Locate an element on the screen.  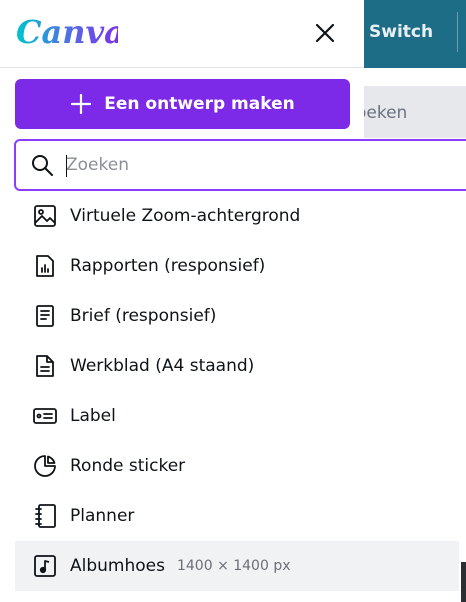
list-item-label: Planner is located at coordinates (102, 516).